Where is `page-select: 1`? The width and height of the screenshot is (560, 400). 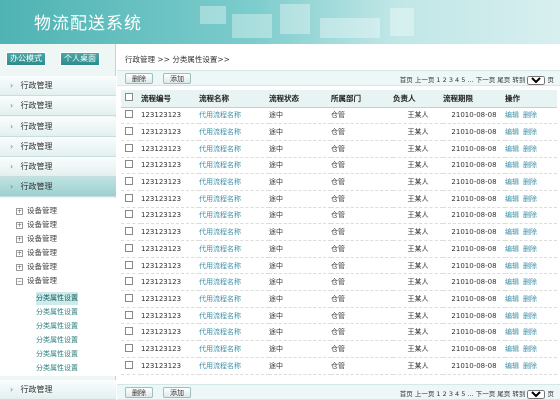 page-select: 1 is located at coordinates (536, 80).